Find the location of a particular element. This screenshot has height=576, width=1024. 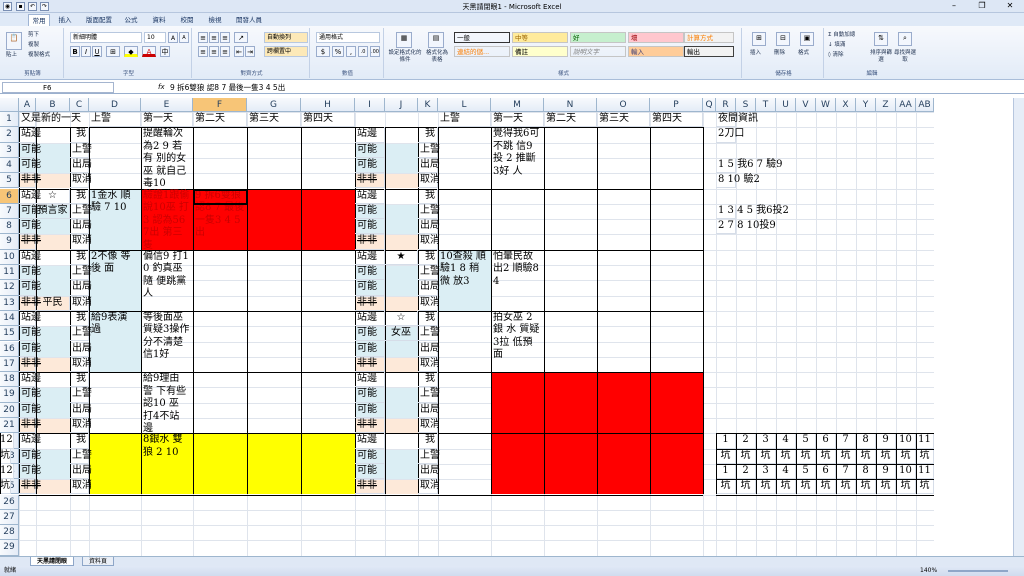

tab-developer: 開發人員 is located at coordinates (249, 20).